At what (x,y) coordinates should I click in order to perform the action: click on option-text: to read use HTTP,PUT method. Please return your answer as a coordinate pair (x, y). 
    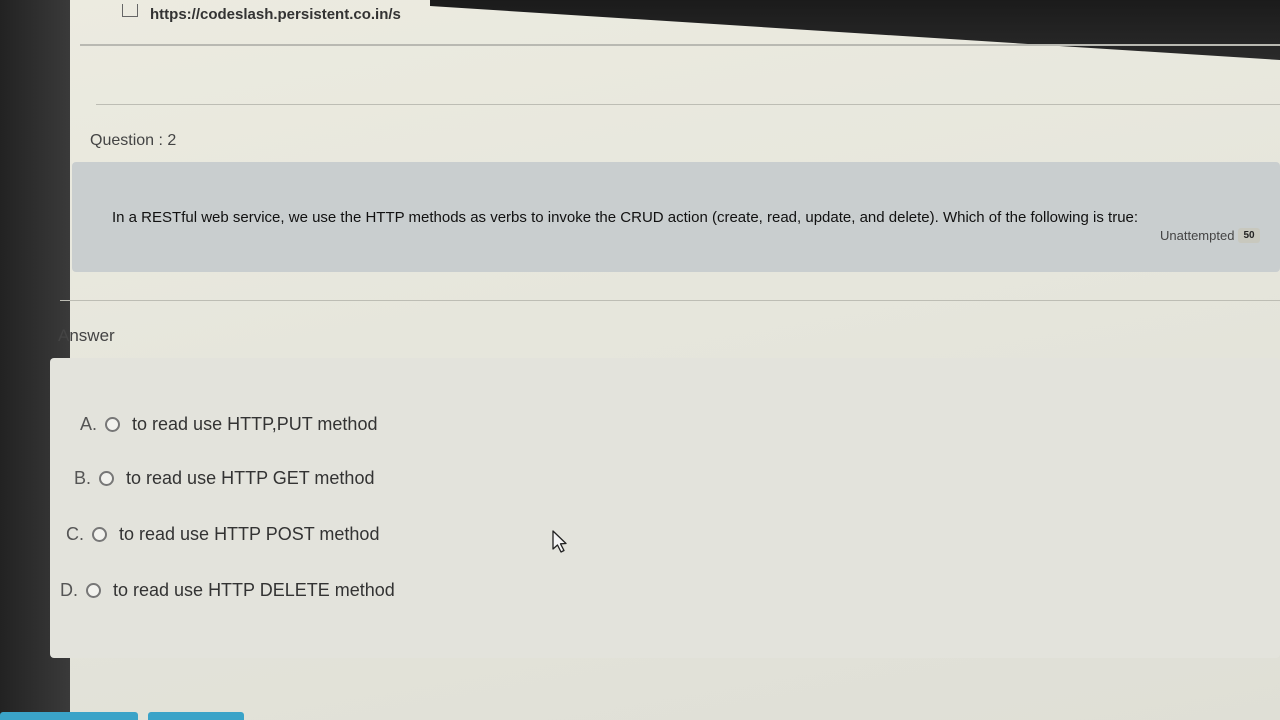
    Looking at the image, I should click on (255, 424).